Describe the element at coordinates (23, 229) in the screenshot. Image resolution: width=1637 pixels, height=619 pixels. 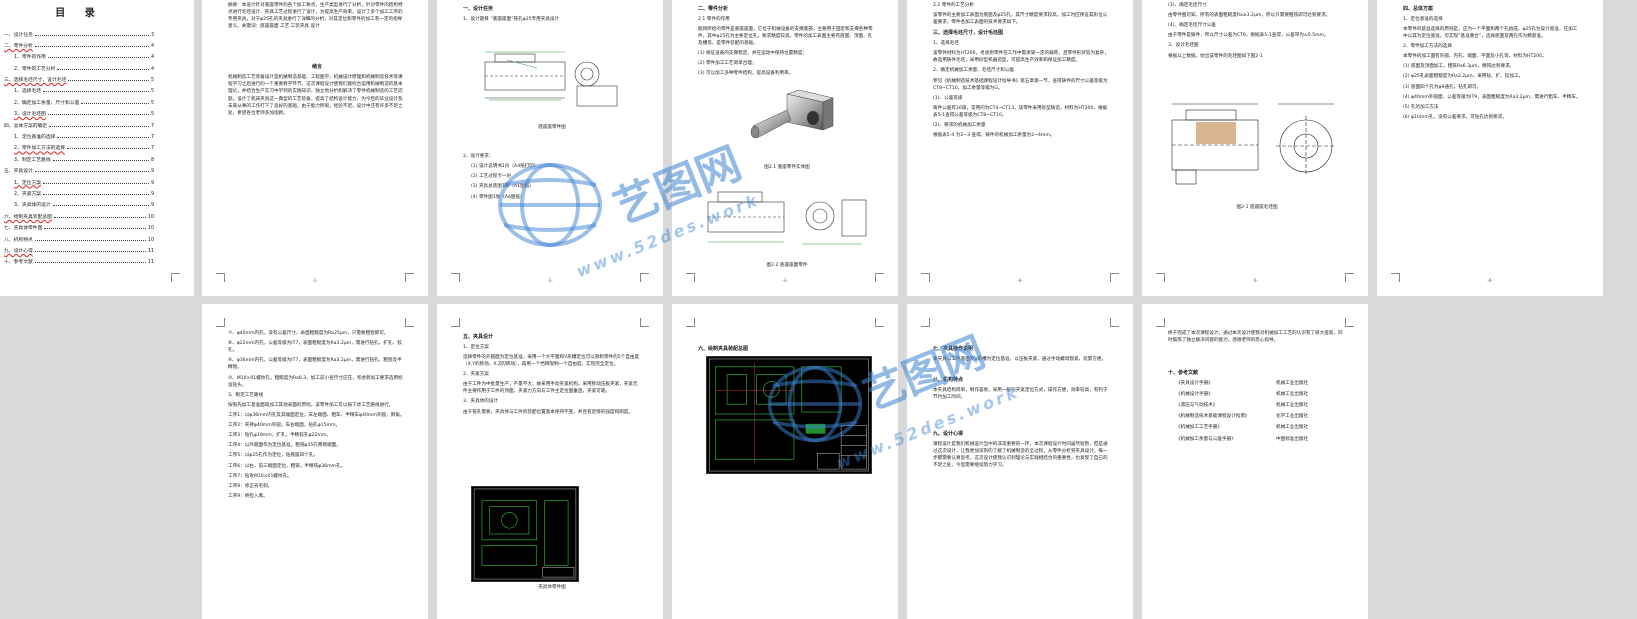
I see `toc-entry-label: 七、夹具体零件图` at that location.